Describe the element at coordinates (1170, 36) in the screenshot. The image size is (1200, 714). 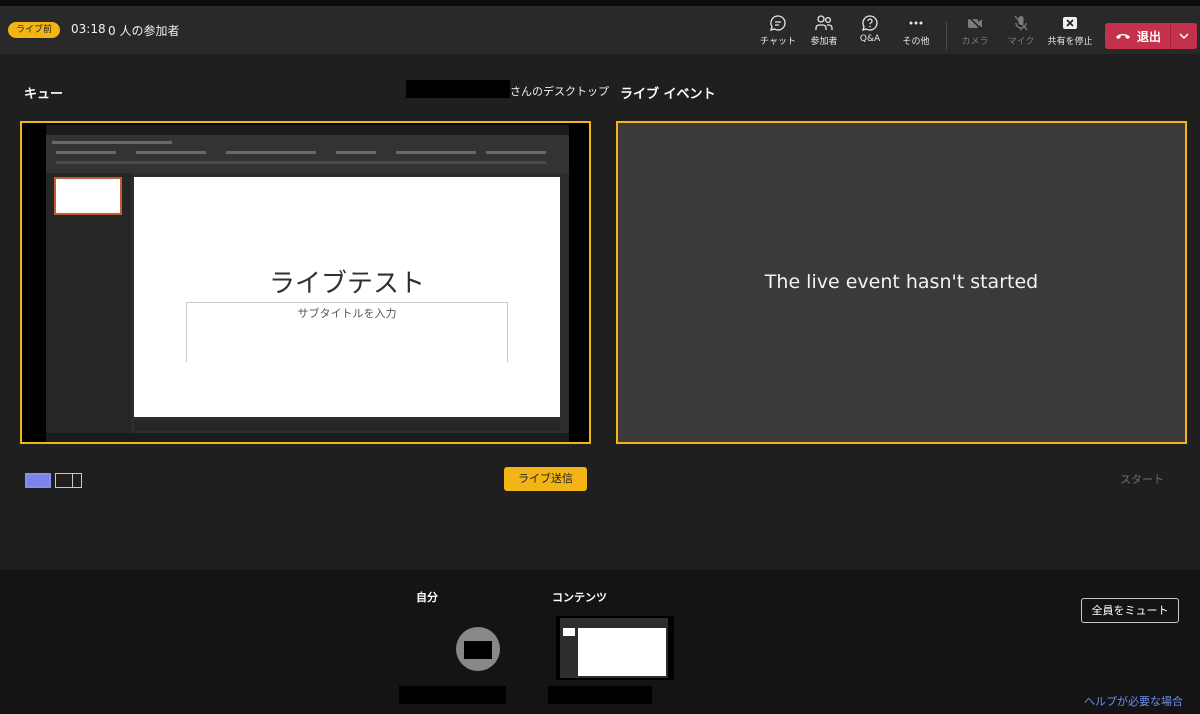
I see `leave-divider` at that location.